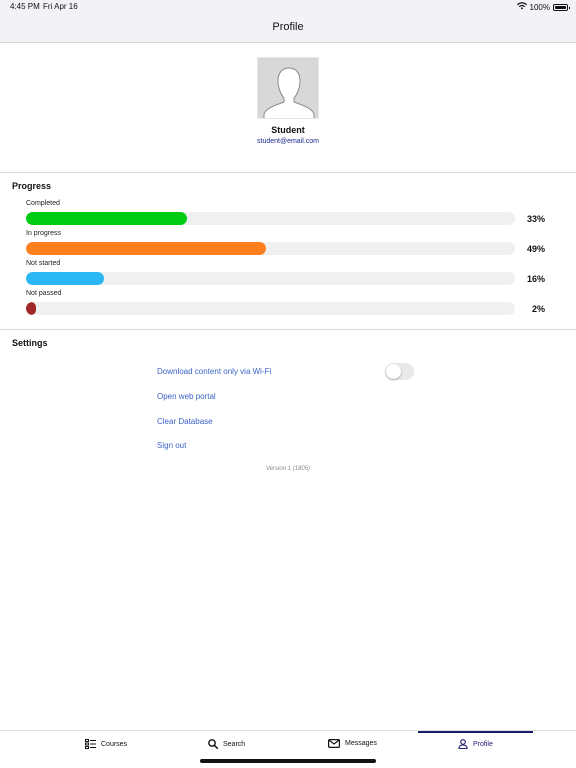  Describe the element at coordinates (535, 219) in the screenshot. I see `progress-percent-completed: 33%` at that location.